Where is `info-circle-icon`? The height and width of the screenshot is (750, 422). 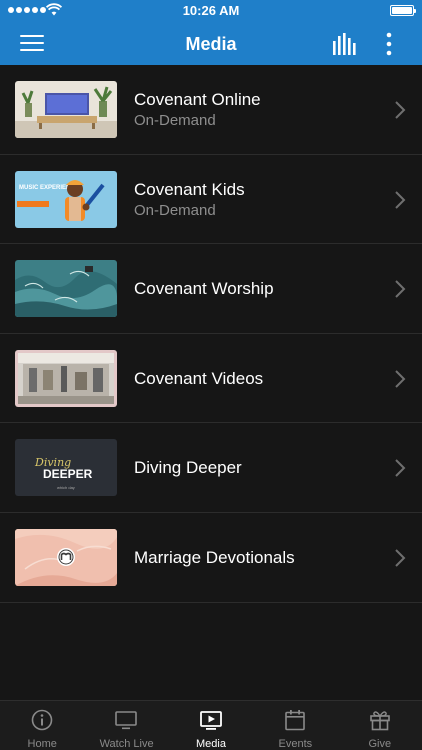
info-circle-icon is located at coordinates (42, 720).